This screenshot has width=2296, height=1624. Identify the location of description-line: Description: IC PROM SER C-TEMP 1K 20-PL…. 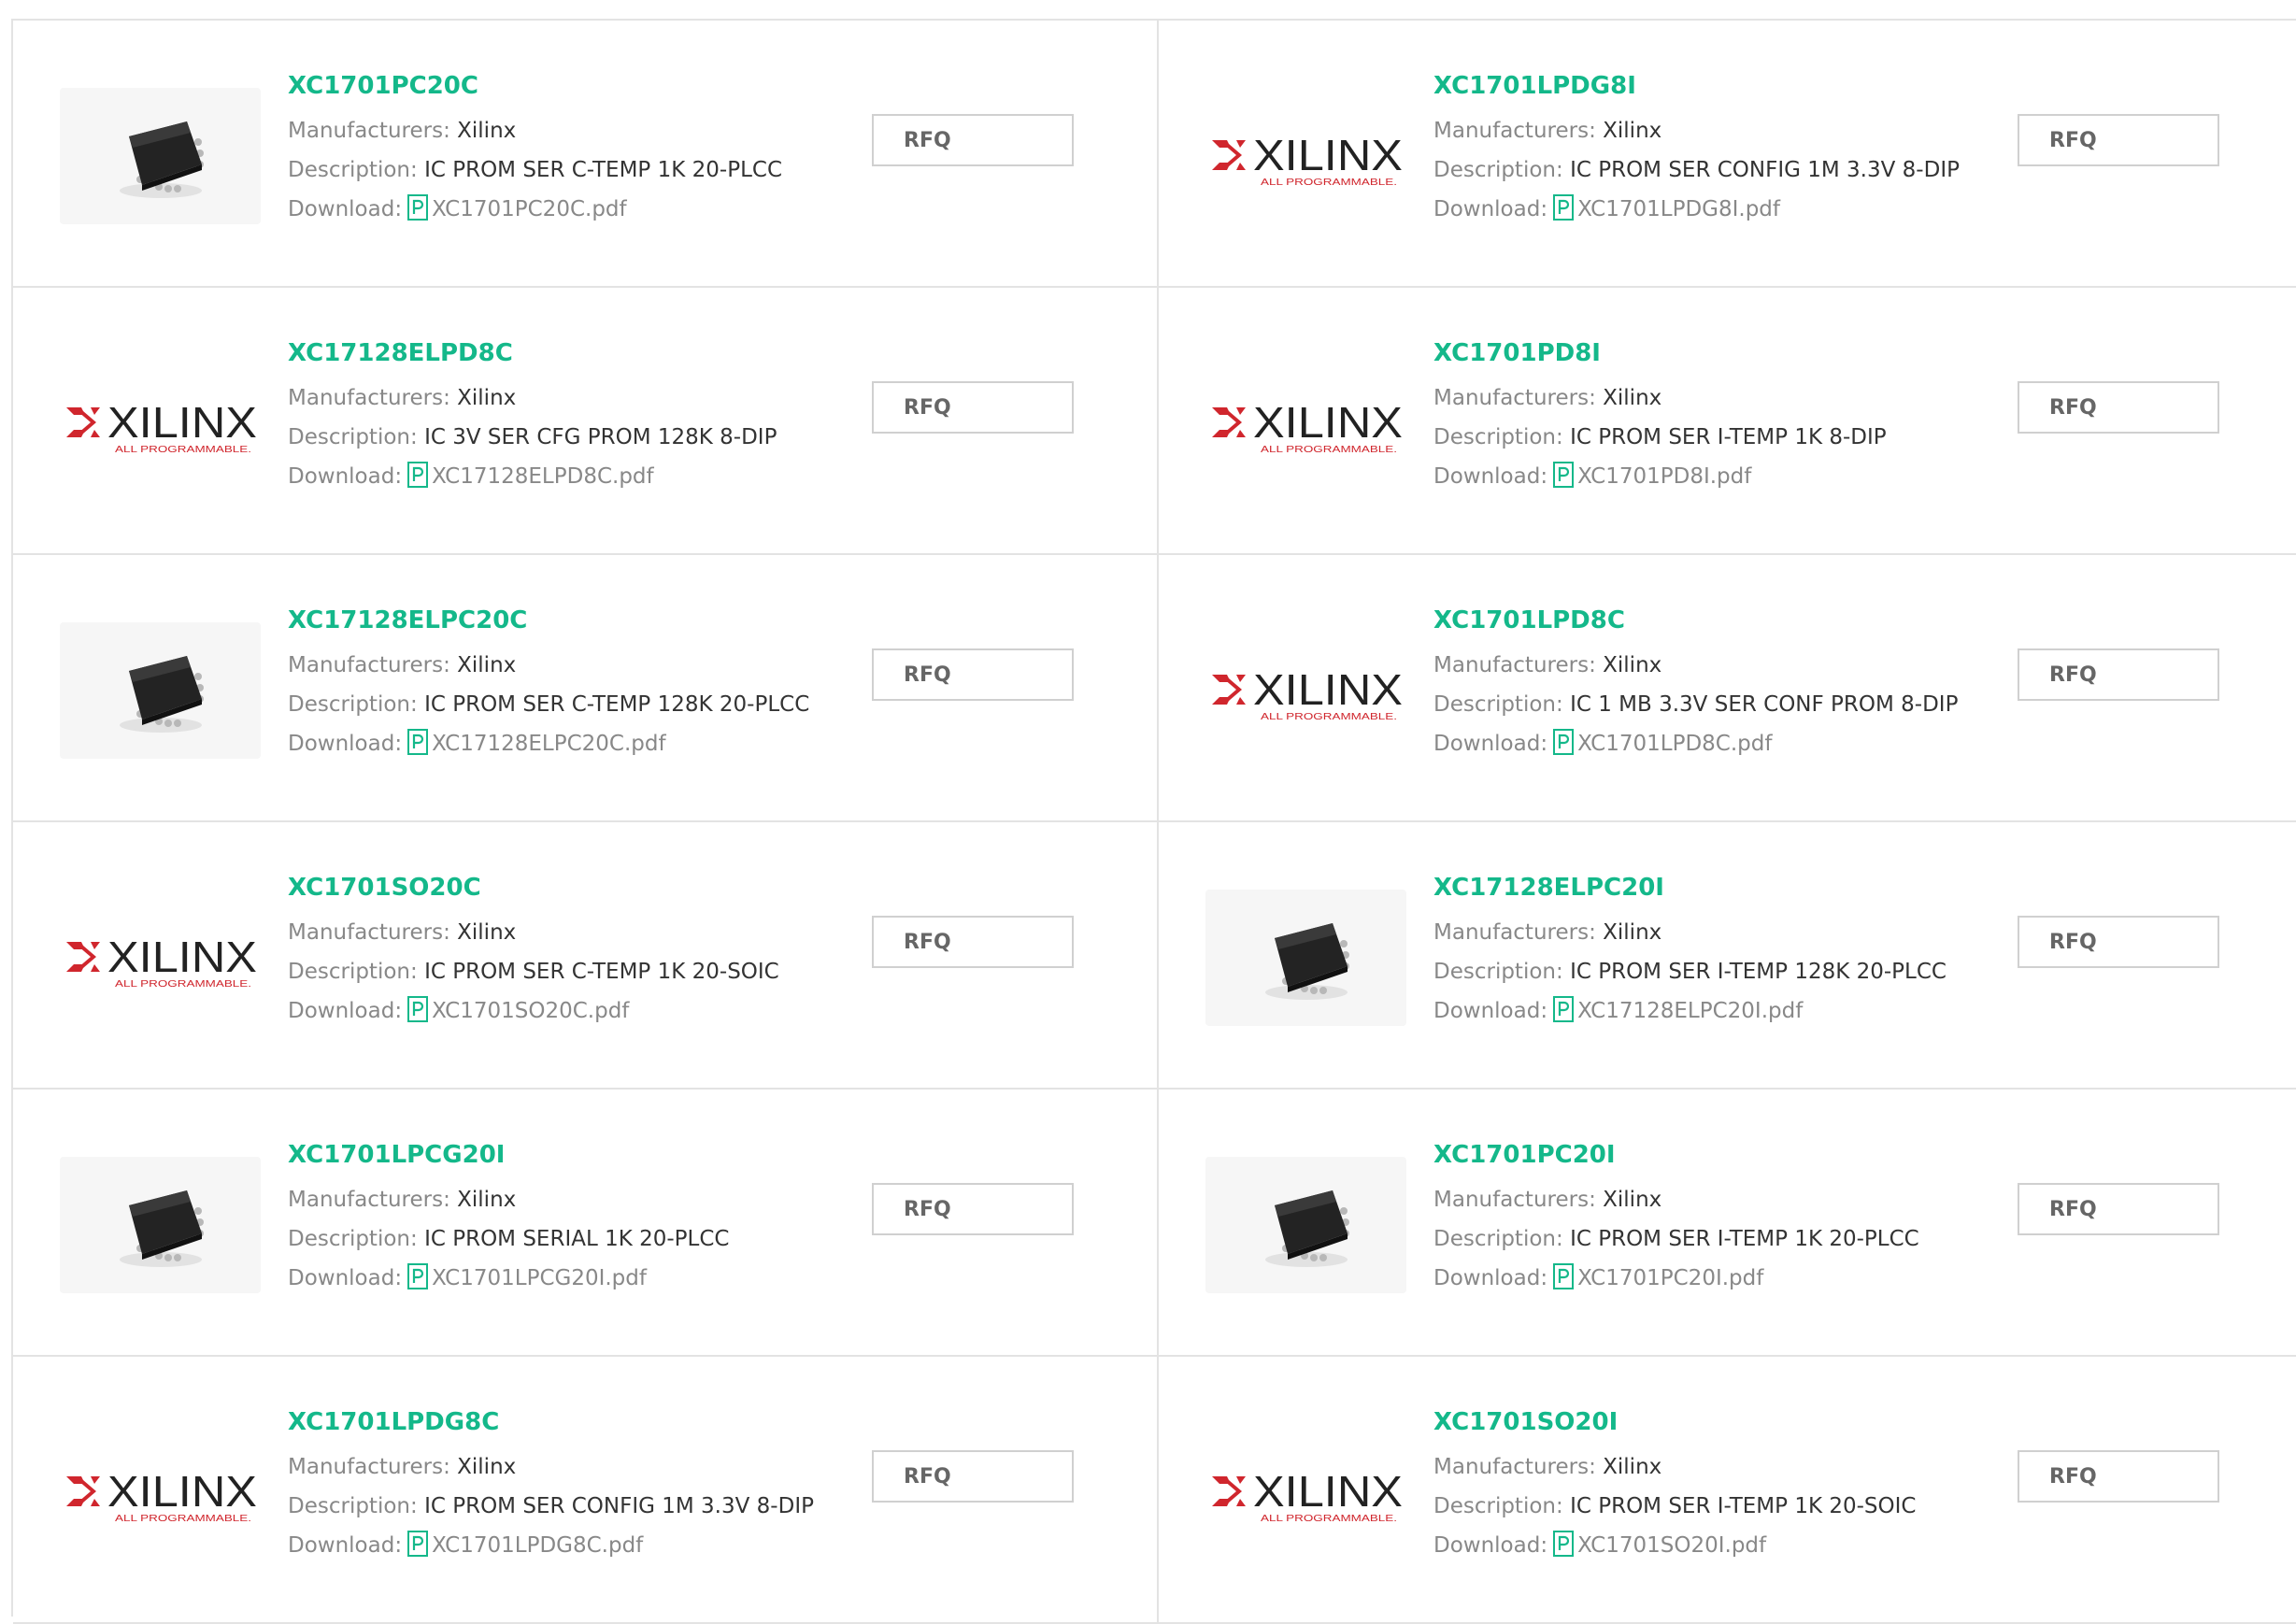
(535, 170).